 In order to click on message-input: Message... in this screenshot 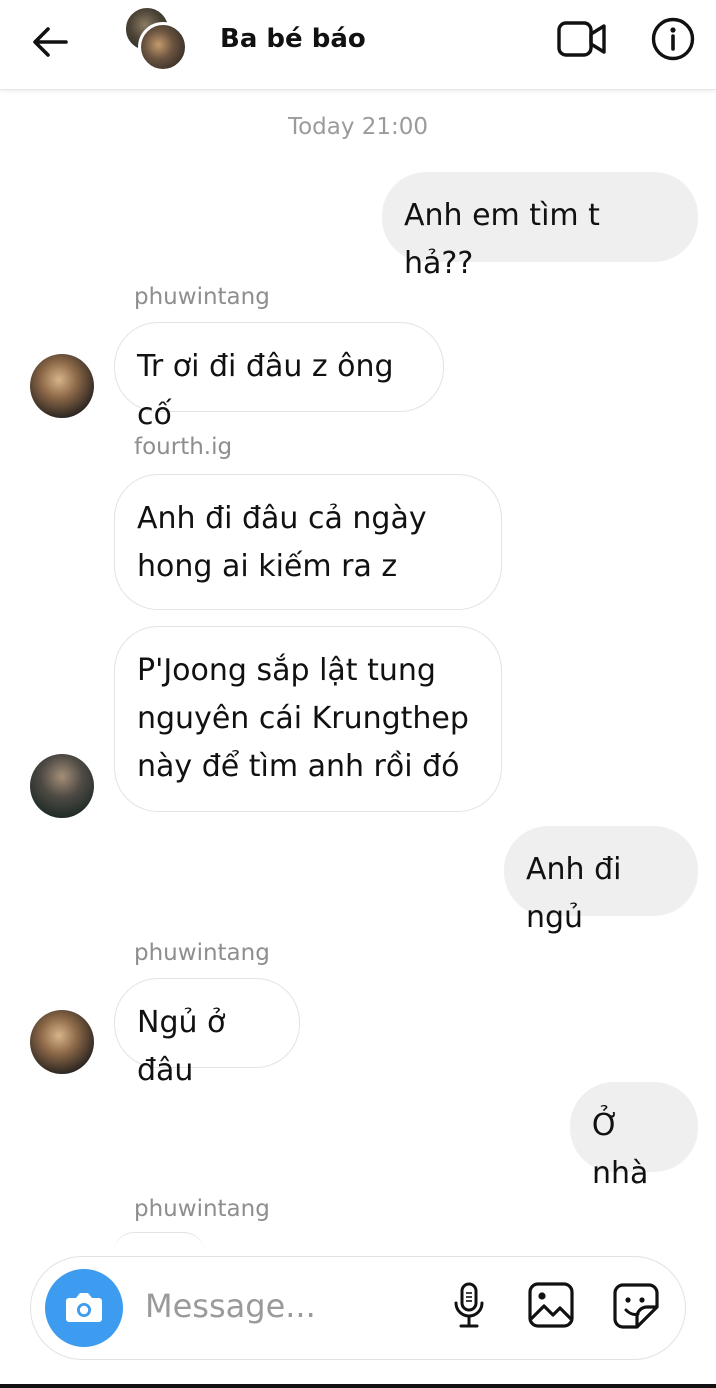, I will do `click(230, 1306)`.